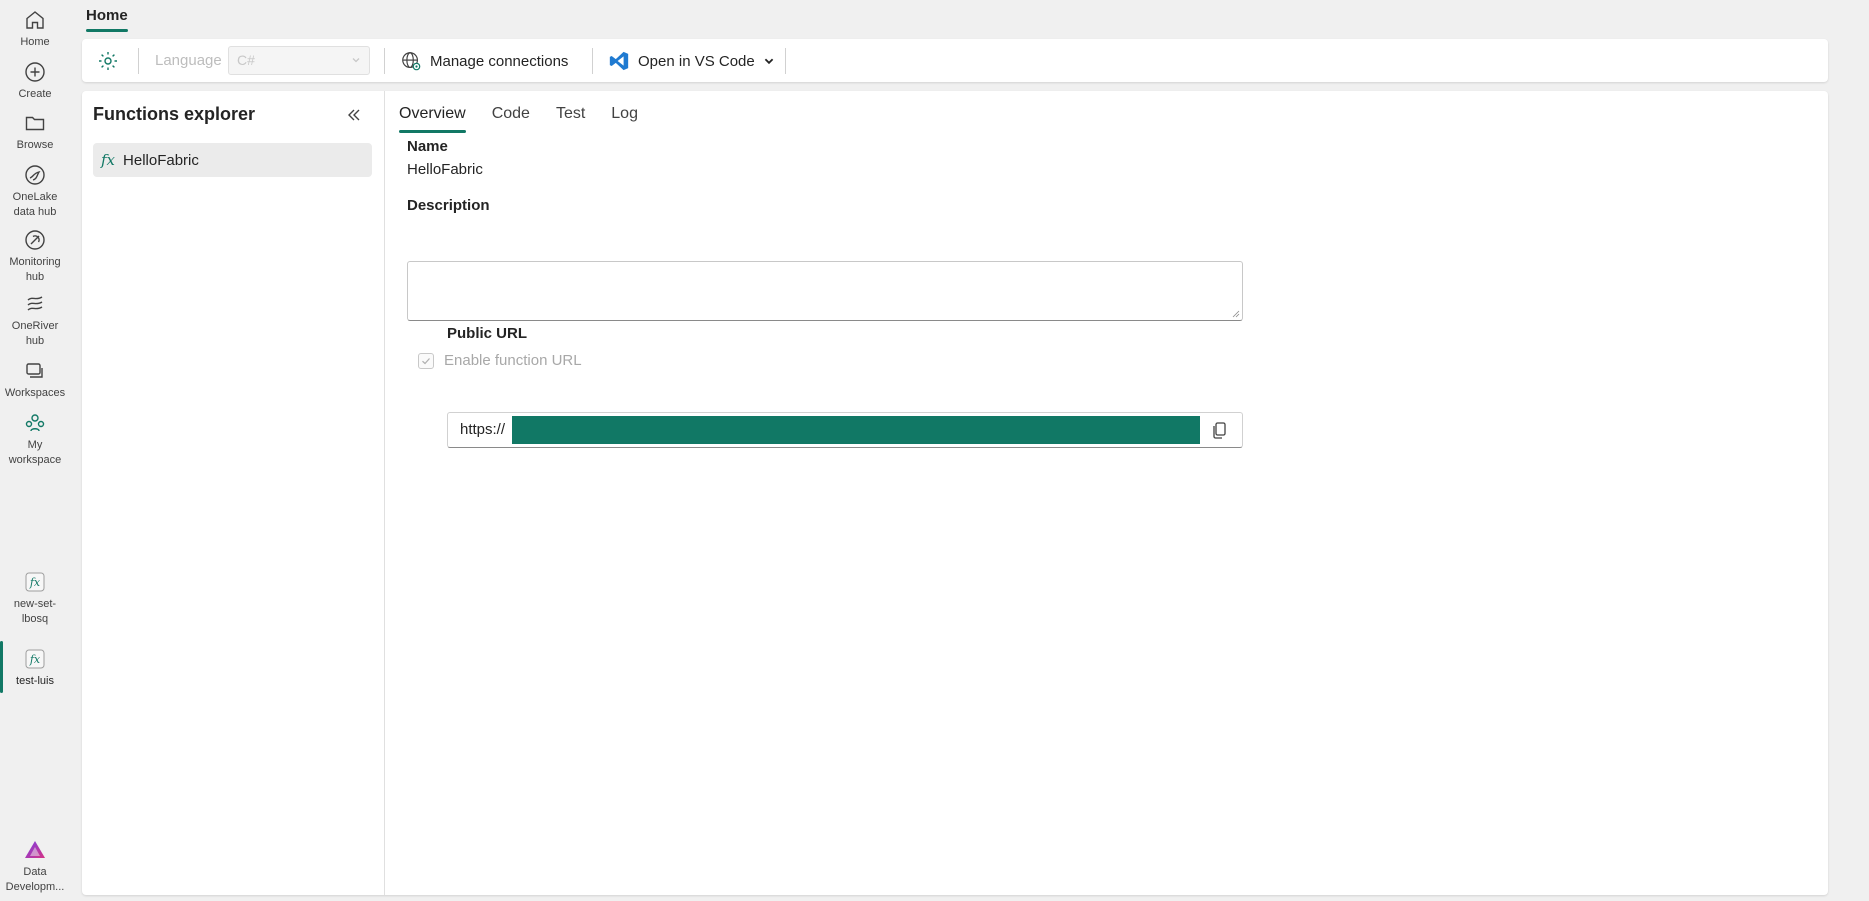  I want to click on explorer-item-hellofabric: fx HelloFabric, so click(232, 160).